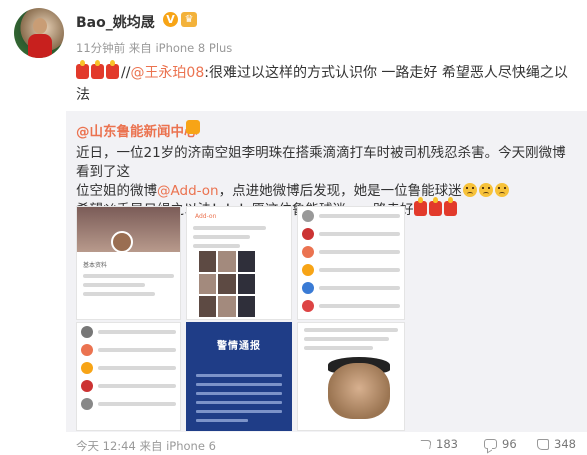 The height and width of the screenshot is (455, 587). I want to click on like-count: 348, so click(565, 444).